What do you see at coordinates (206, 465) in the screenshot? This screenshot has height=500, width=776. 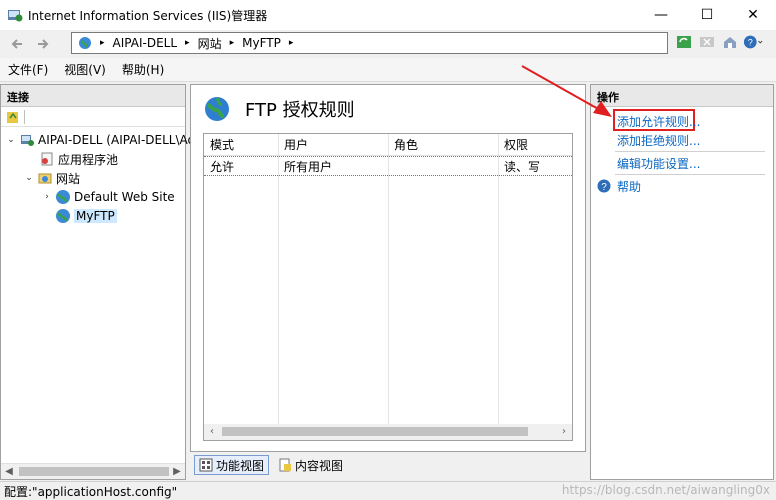 I see `features-view-icon` at bounding box center [206, 465].